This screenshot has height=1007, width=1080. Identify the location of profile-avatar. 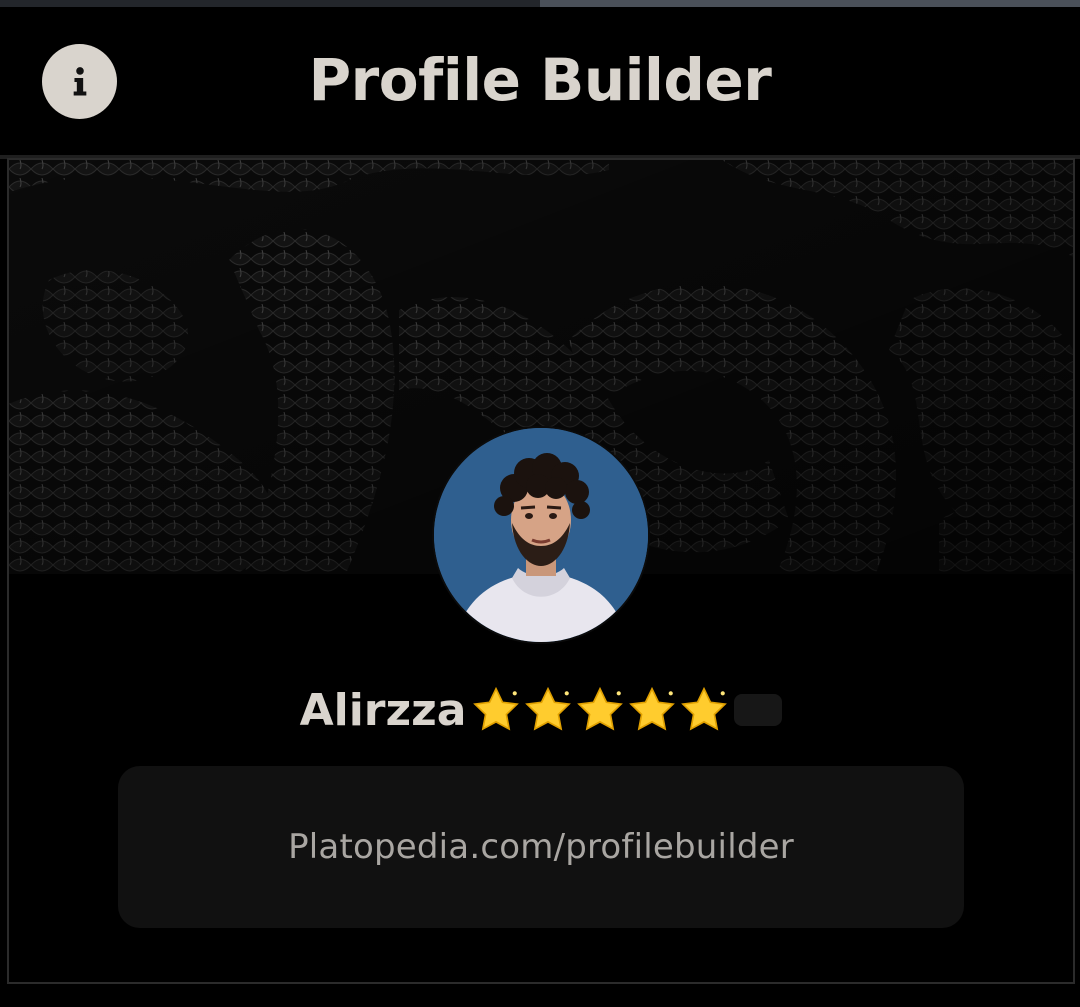
(541, 535).